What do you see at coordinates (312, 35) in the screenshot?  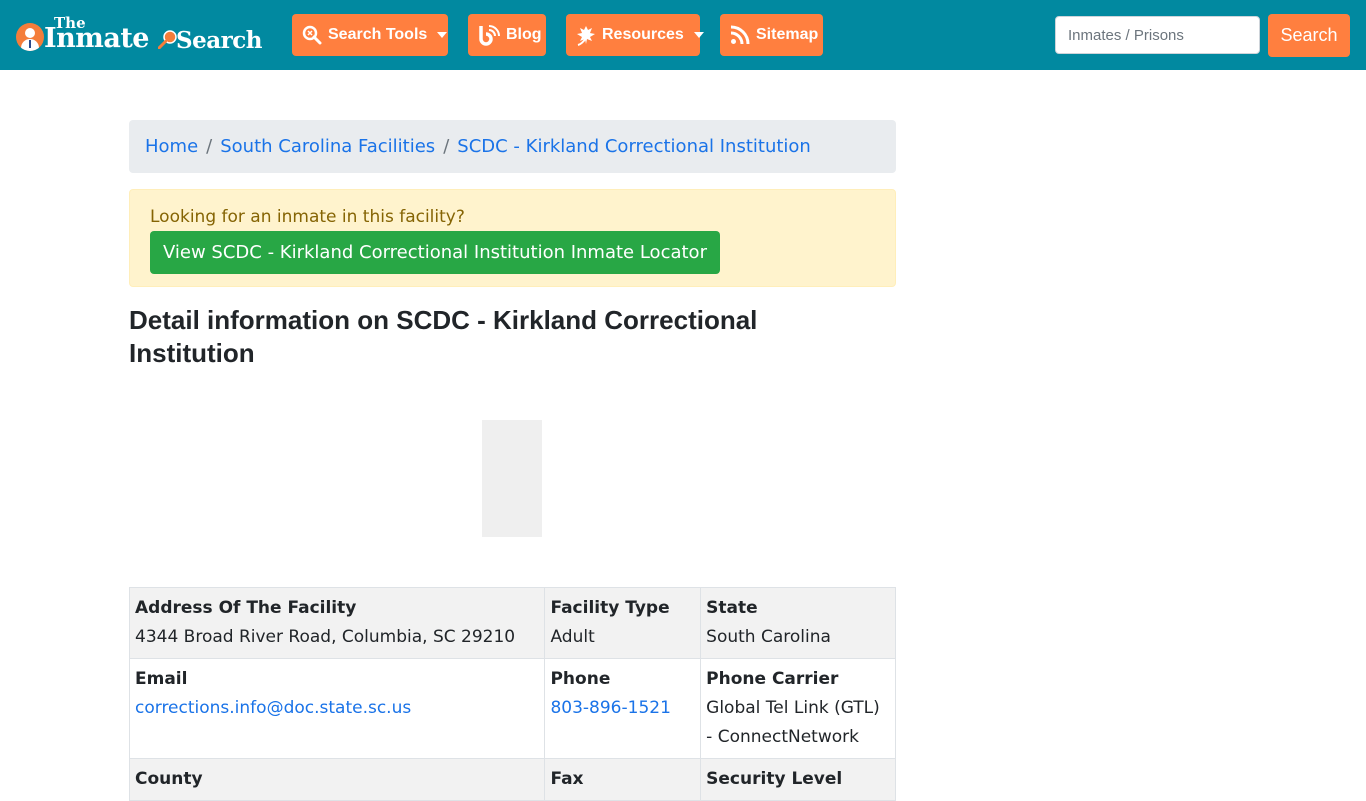 I see `search-tools-icon` at bounding box center [312, 35].